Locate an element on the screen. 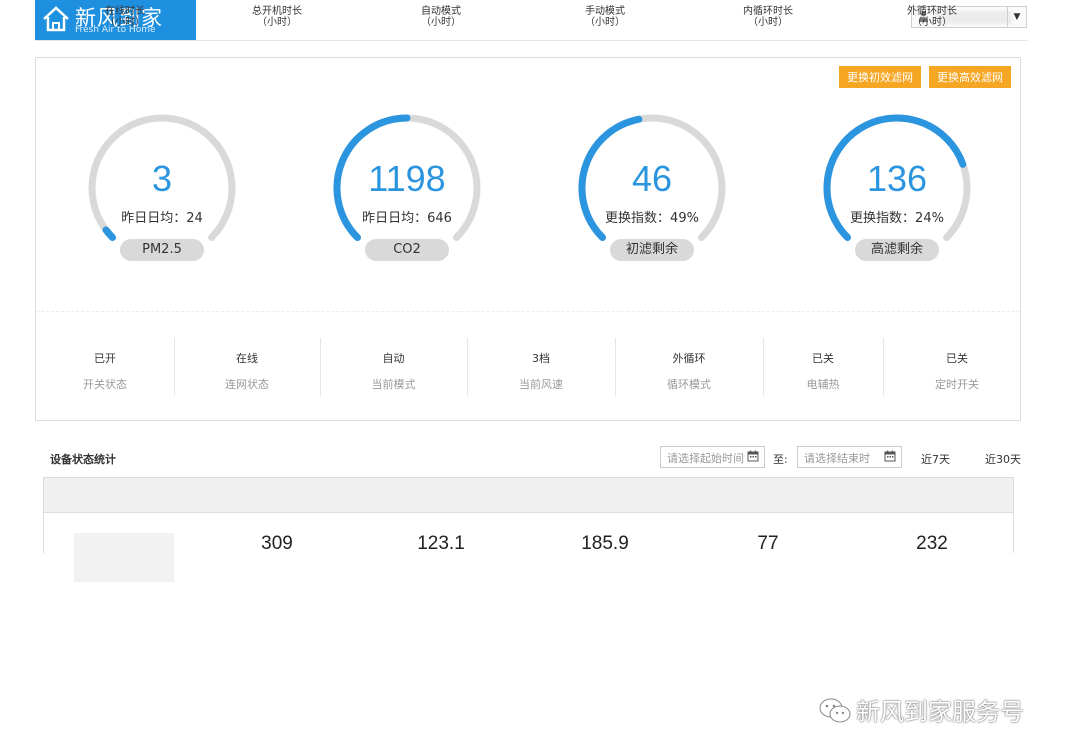  status-value: 3档 is located at coordinates (541, 358).